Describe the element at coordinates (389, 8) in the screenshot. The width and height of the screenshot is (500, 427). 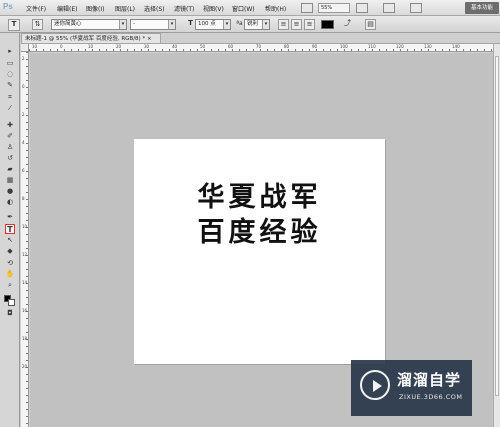
I see `arrange-documents-icon` at that location.